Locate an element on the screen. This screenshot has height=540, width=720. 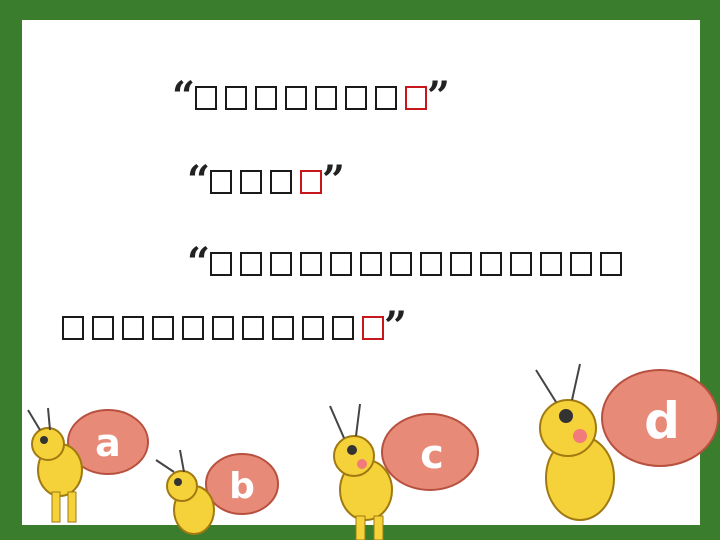
ant-d: d is located at coordinates (627, 442).